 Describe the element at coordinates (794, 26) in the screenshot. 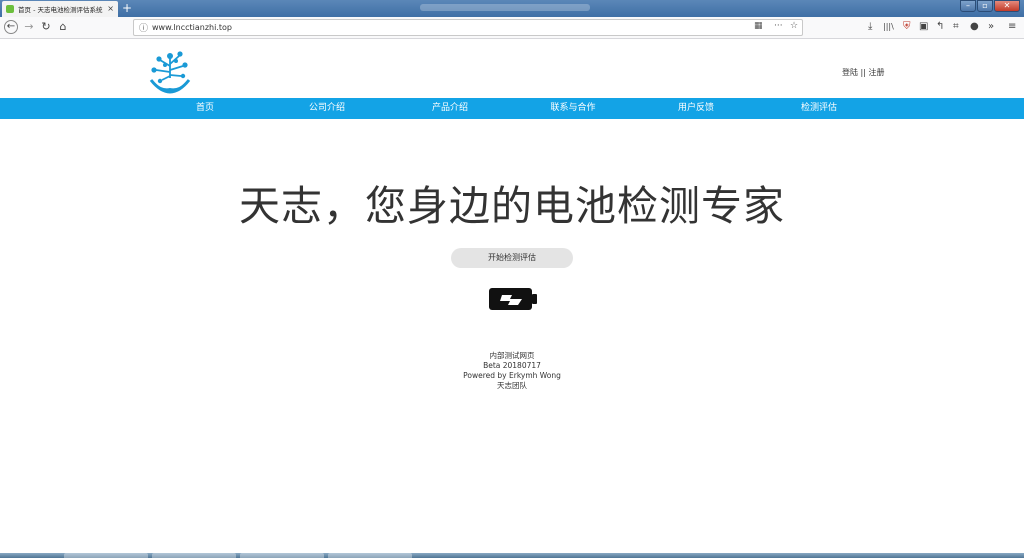

I see `bookmark-star-icon: ☆` at that location.